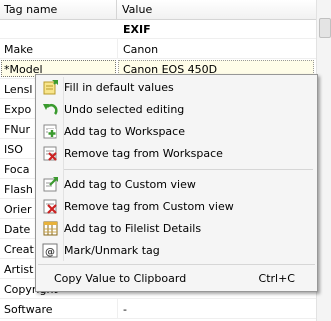  What do you see at coordinates (130, 184) in the screenshot?
I see `menu-item-label: Add tag to Custom view` at bounding box center [130, 184].